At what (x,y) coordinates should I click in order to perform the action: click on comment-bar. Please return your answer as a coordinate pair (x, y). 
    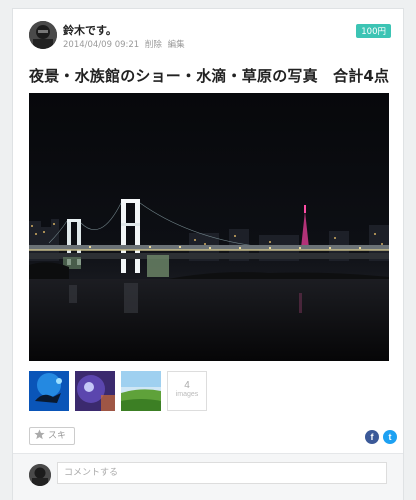
    Looking at the image, I should click on (208, 476).